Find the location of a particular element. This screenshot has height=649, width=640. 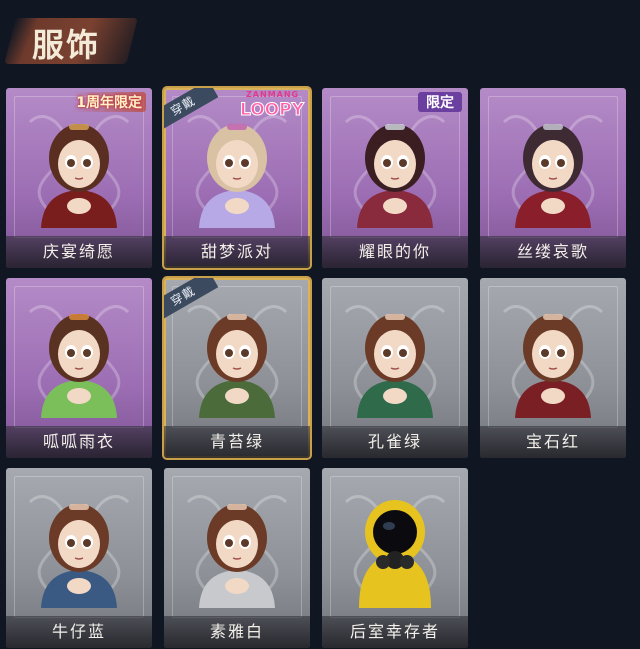

costume-card: 穿戴 青苔绿 is located at coordinates (237, 368).